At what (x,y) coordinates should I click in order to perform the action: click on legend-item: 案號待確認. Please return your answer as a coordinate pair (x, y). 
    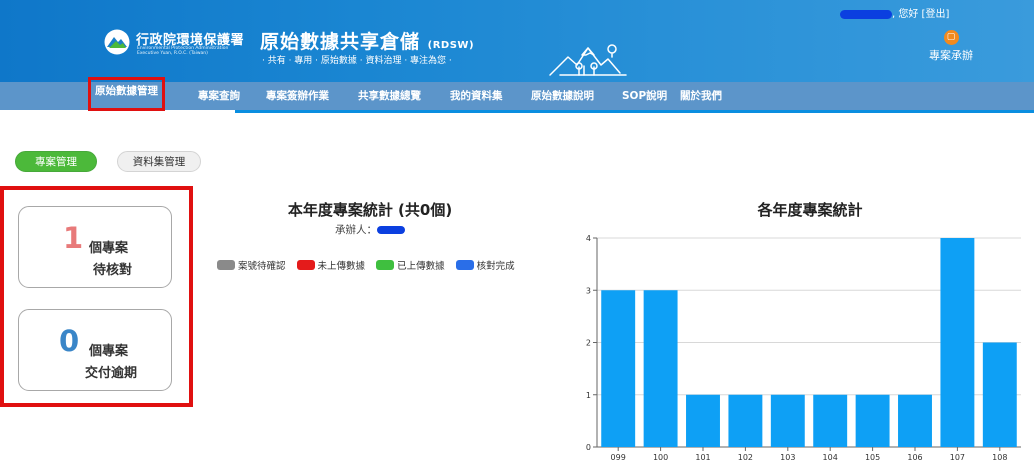
    Looking at the image, I should click on (251, 265).